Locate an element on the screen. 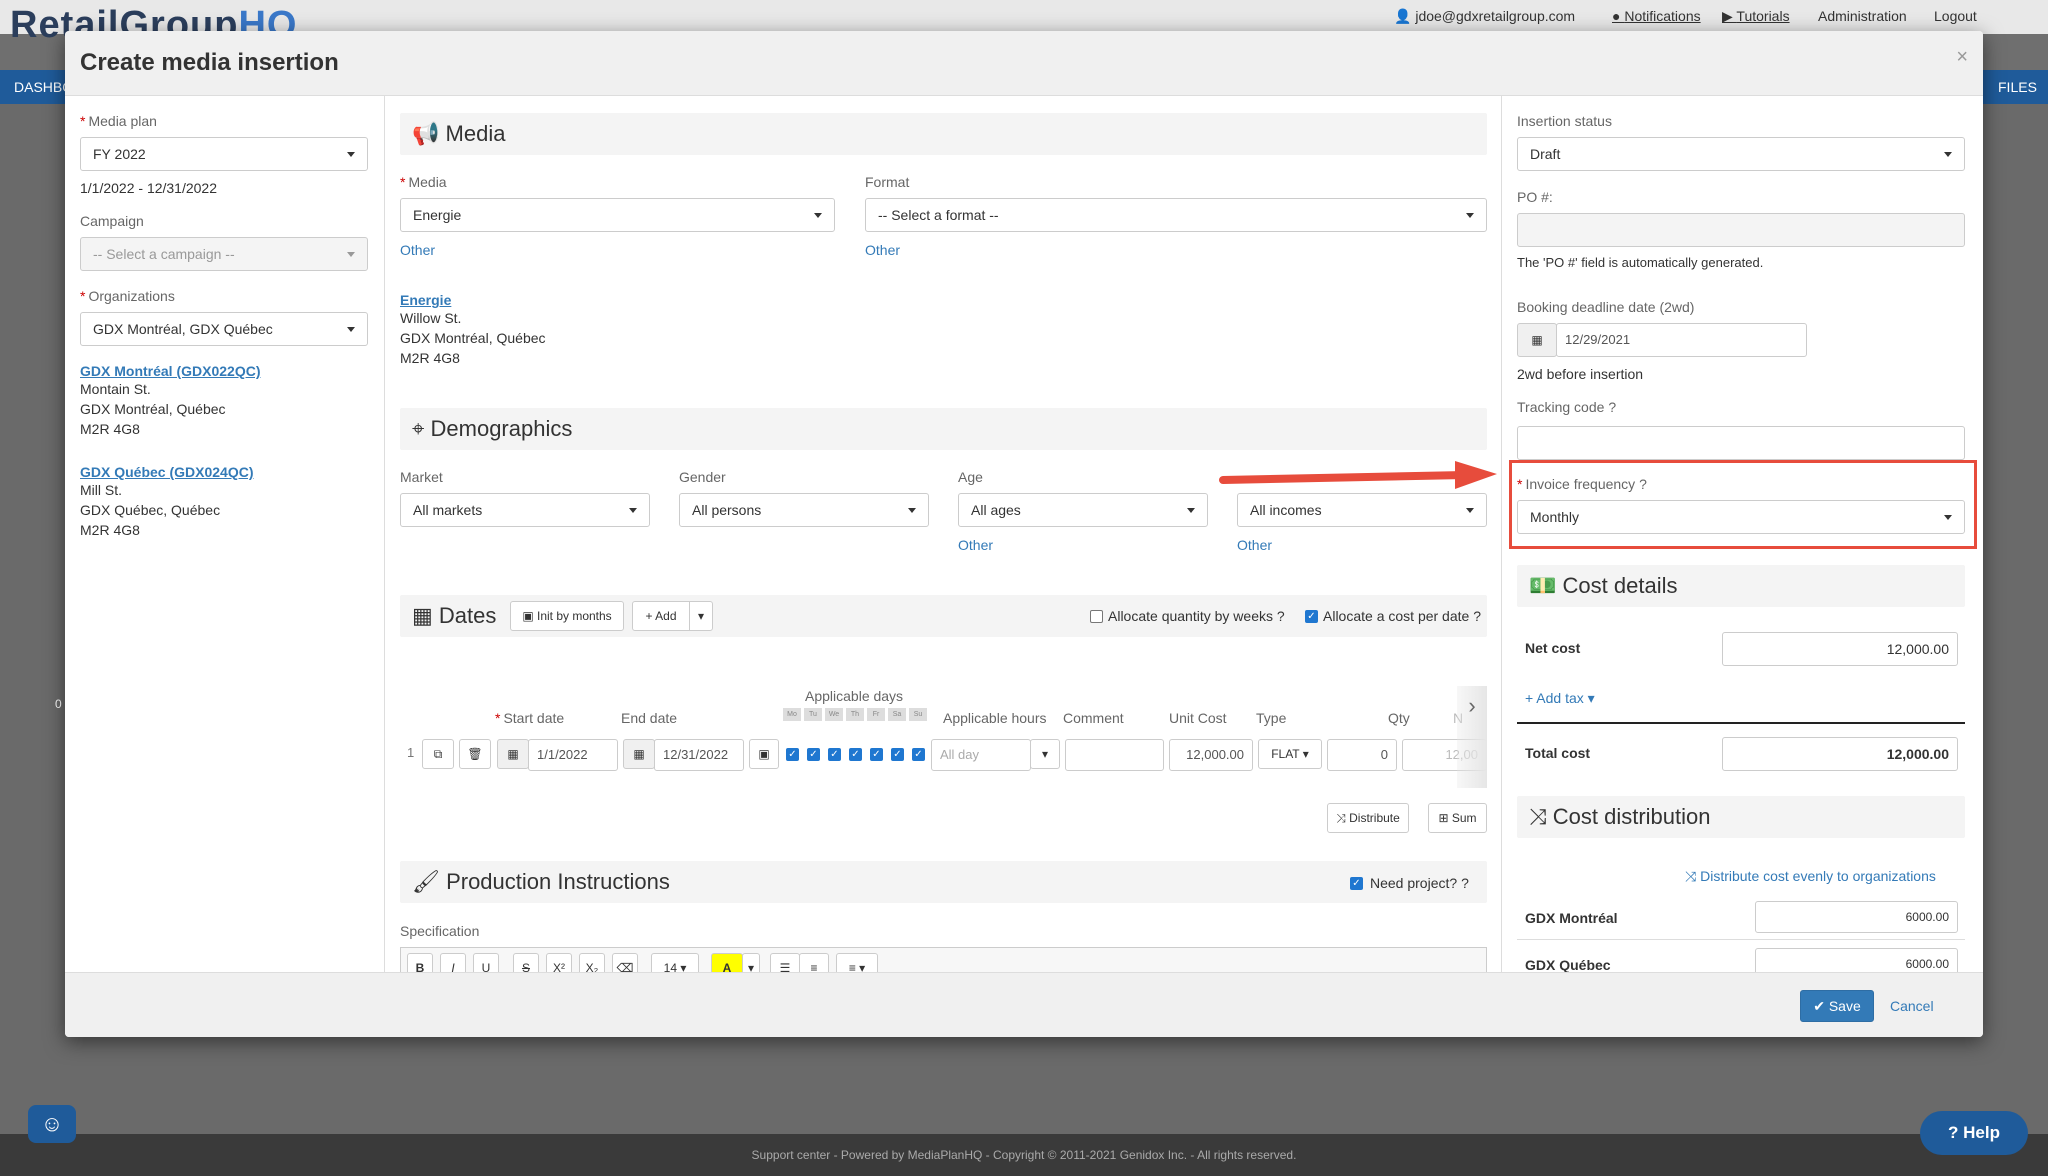  align-dropdown-icon: ≡ ▾ is located at coordinates (857, 962).